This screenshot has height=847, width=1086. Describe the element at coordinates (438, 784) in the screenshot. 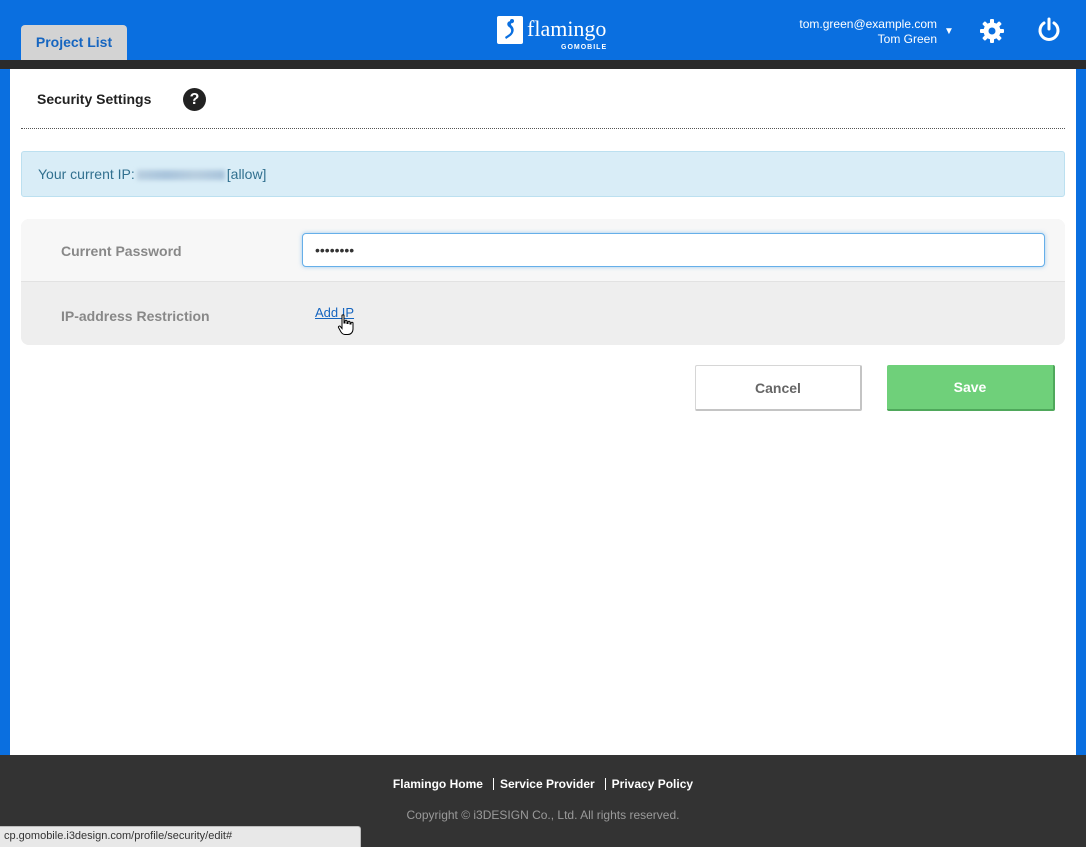

I see `footer-link-flamingo-home: Flamingo Home` at that location.